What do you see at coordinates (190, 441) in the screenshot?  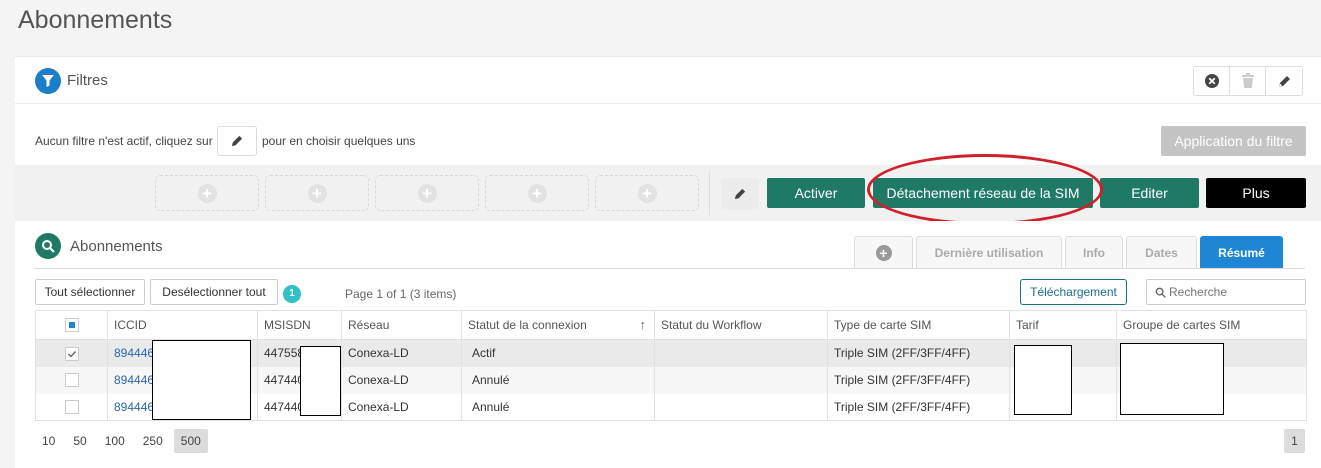 I see `page-size-option-selected: 500` at bounding box center [190, 441].